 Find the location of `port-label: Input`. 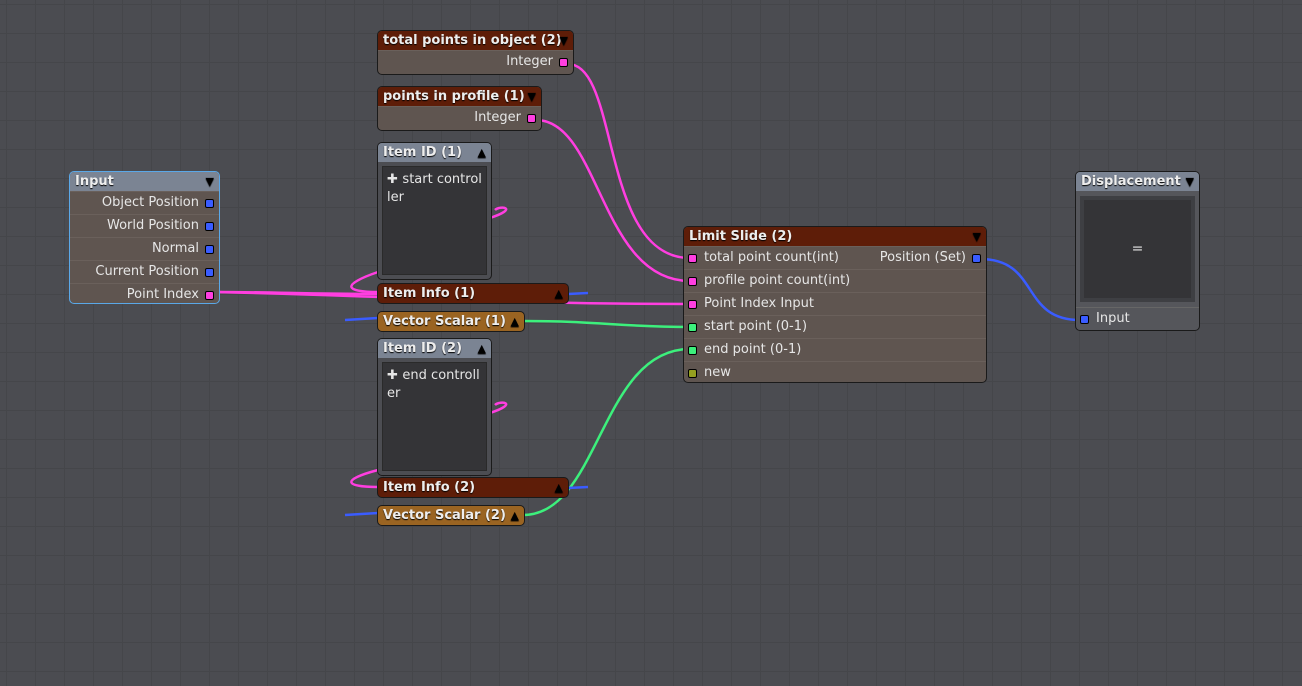

port-label: Input is located at coordinates (1113, 318).